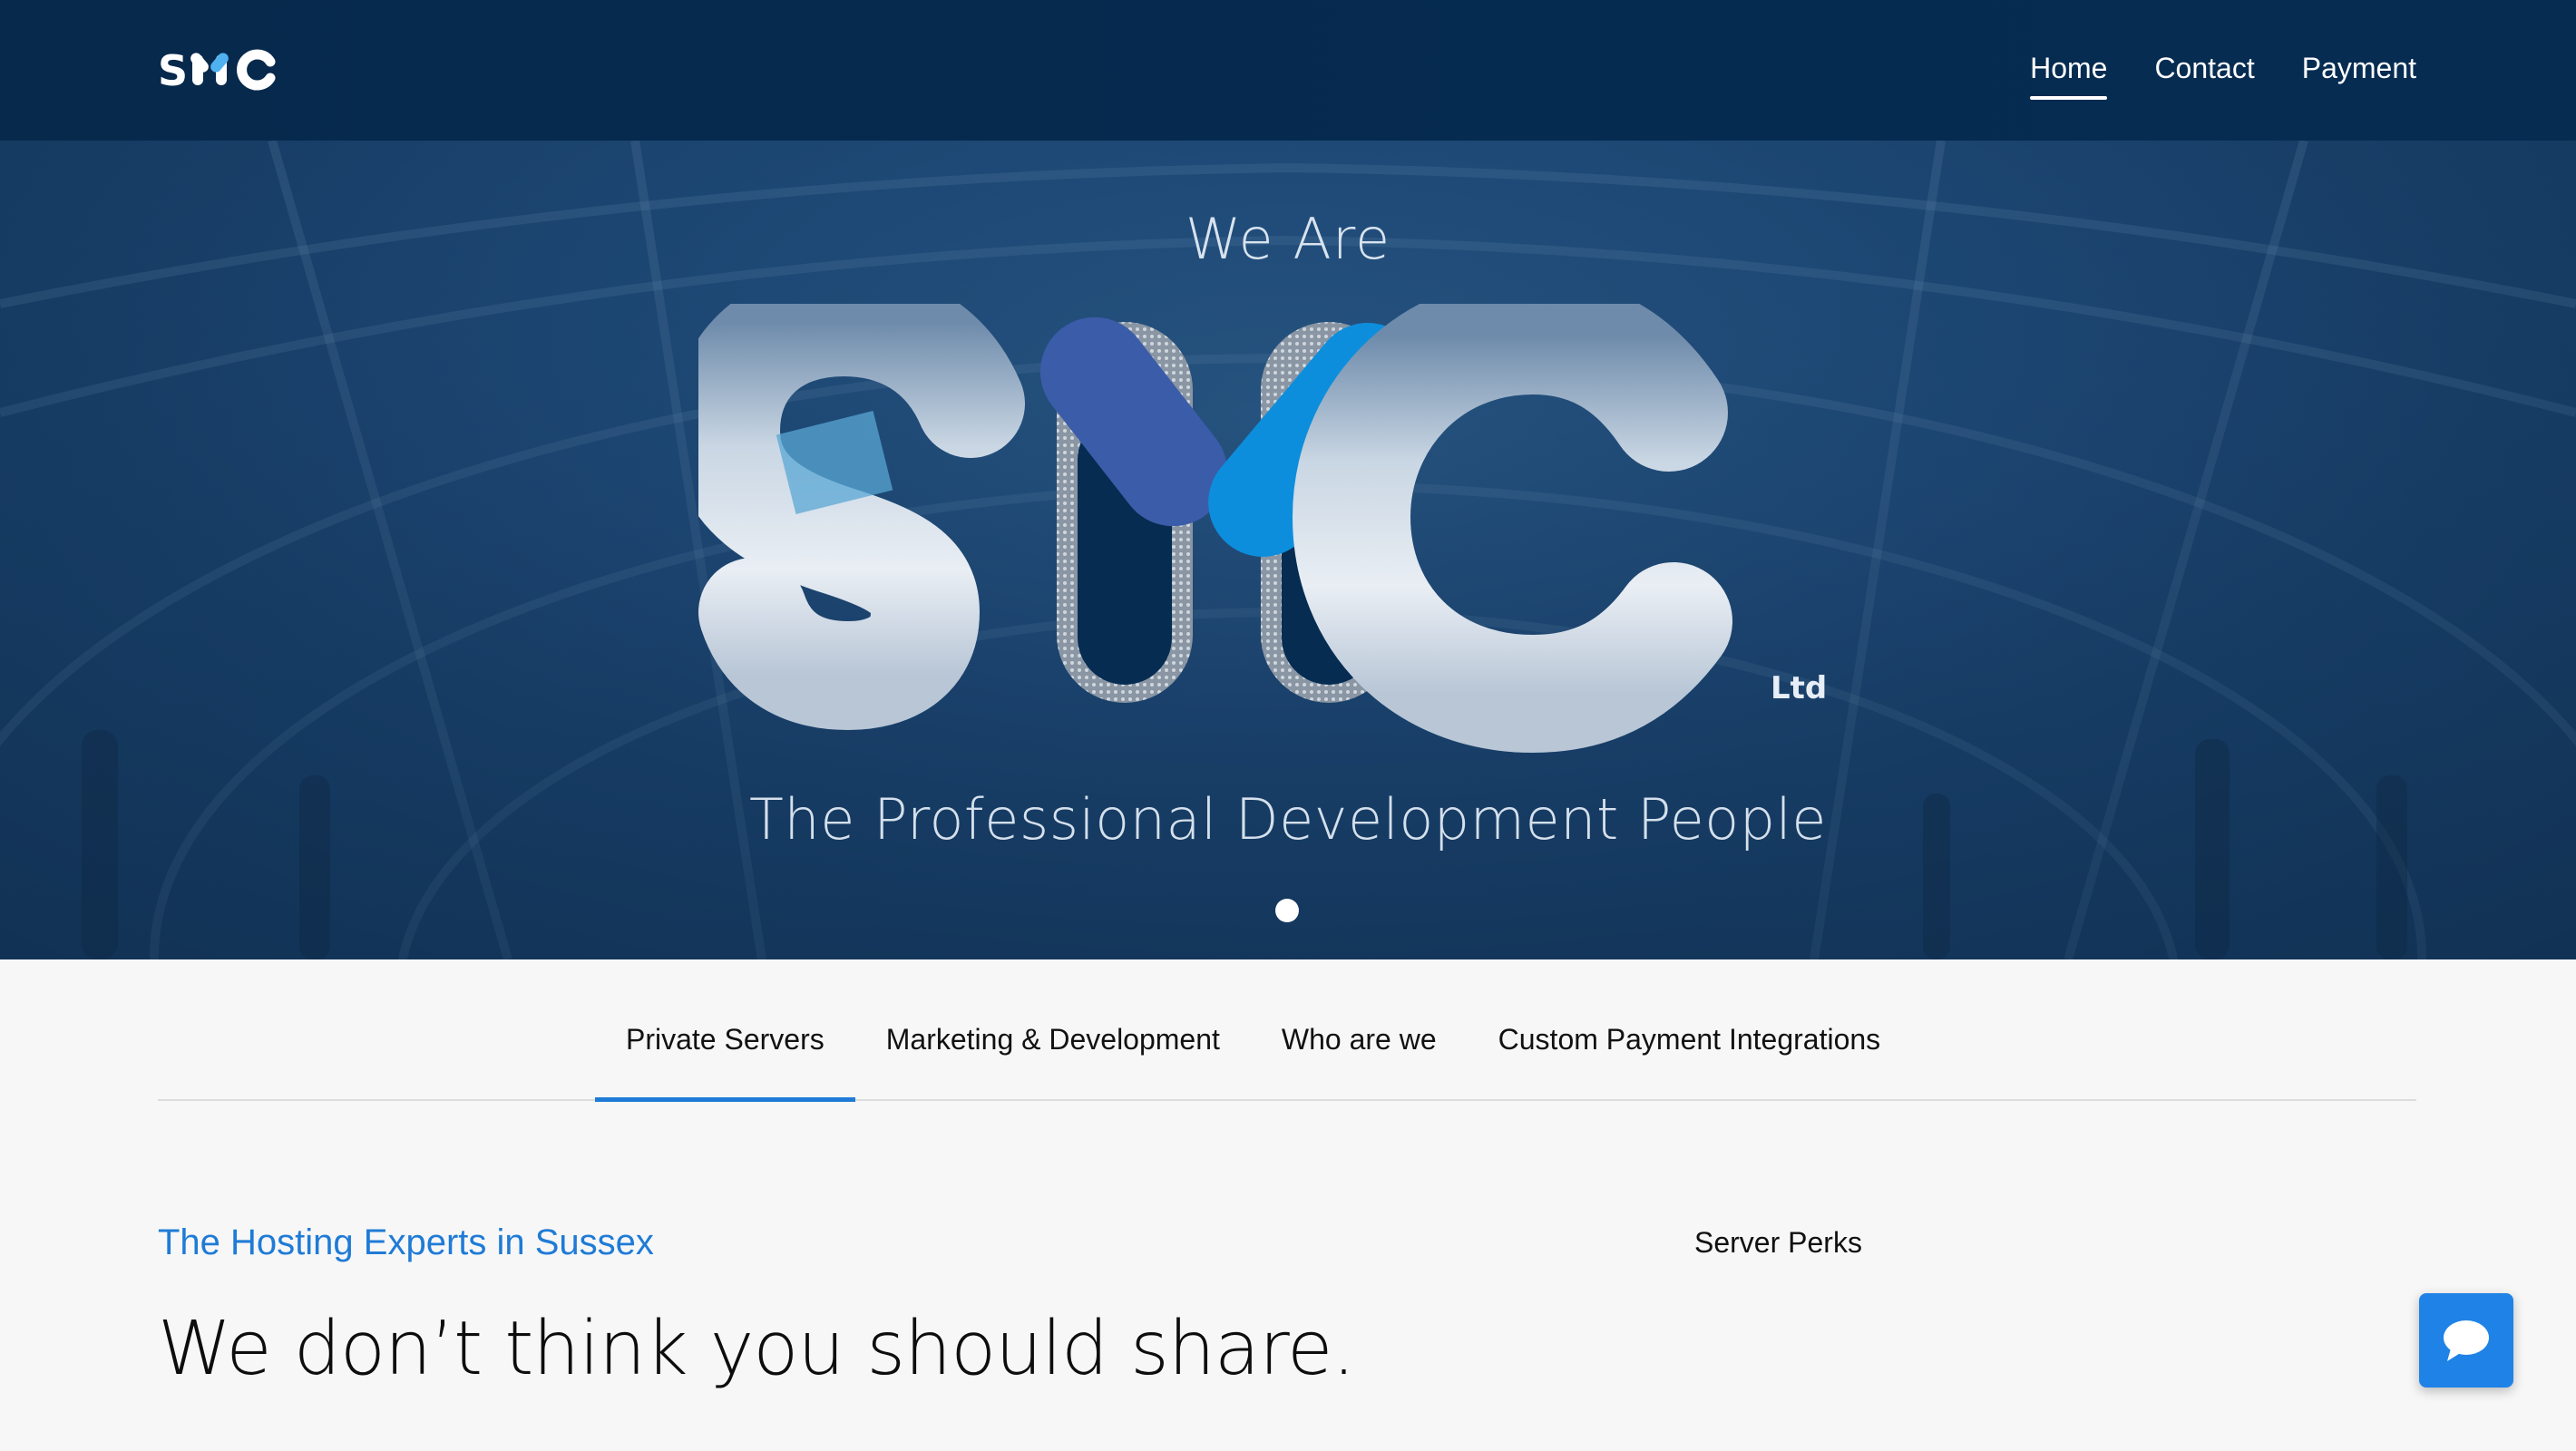 Image resolution: width=2576 pixels, height=1451 pixels. What do you see at coordinates (1288, 70) in the screenshot?
I see `top-navbar: S Home Contact Payment` at bounding box center [1288, 70].